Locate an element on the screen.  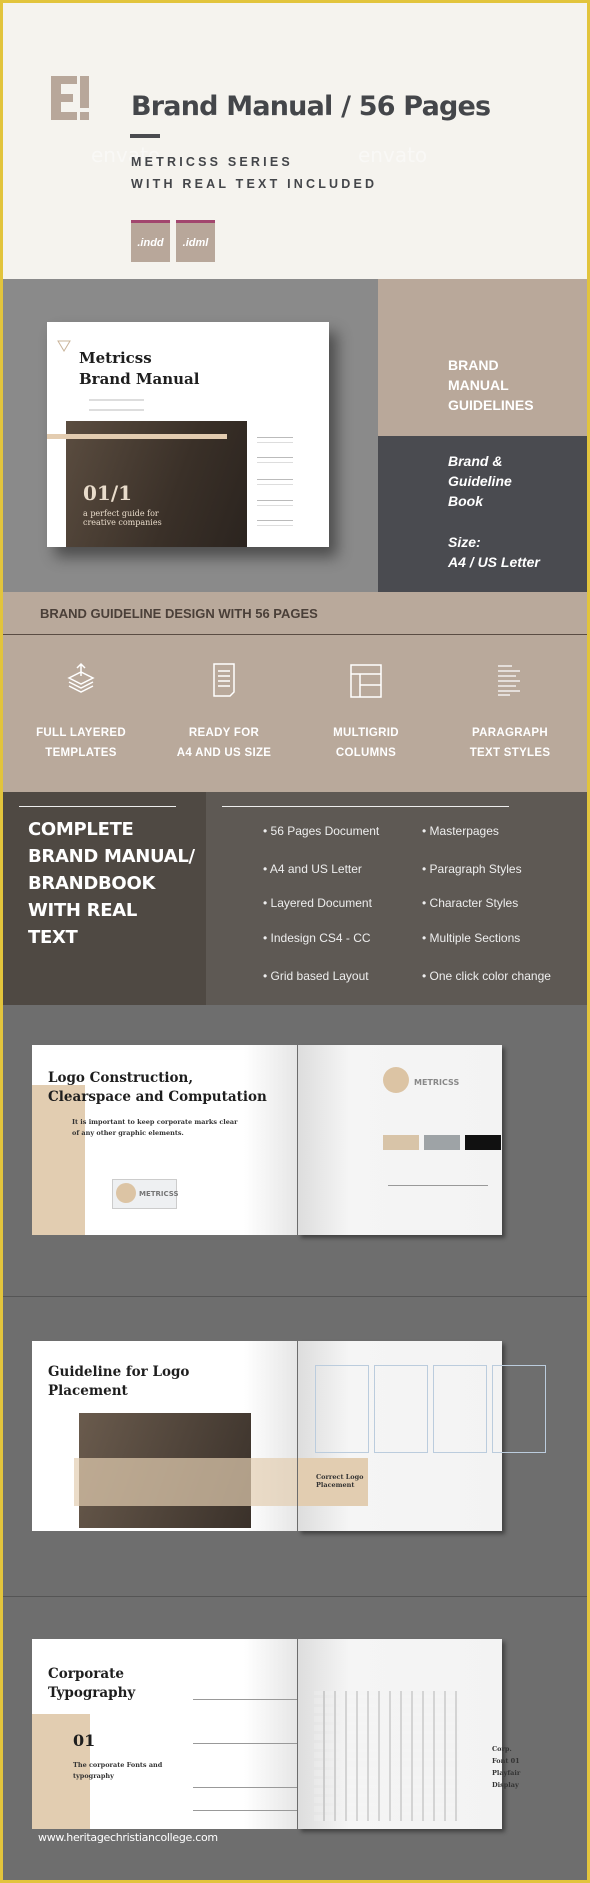
accent-bar is located at coordinates (137, 436).